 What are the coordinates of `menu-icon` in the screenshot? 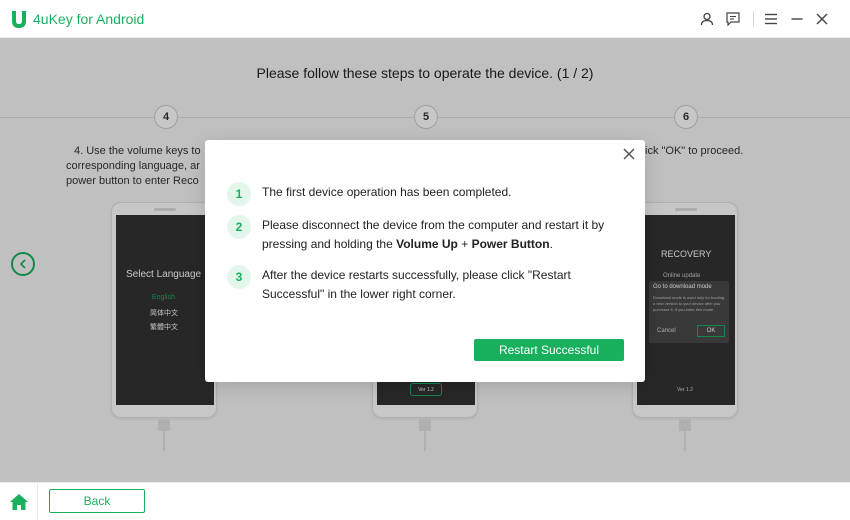 It's located at (771, 19).